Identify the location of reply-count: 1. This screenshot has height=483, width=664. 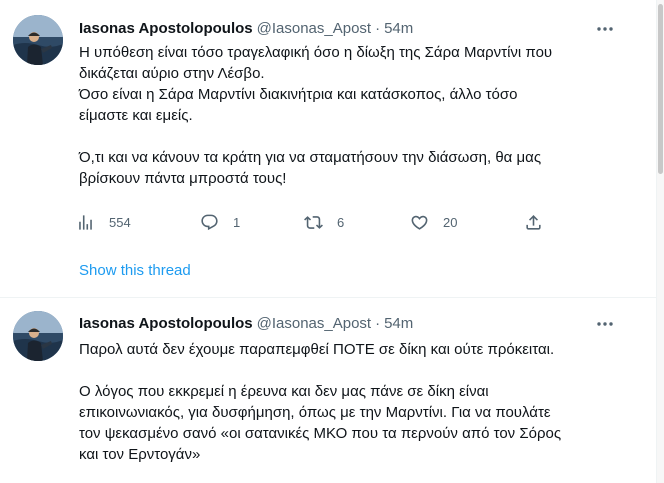
(237, 222).